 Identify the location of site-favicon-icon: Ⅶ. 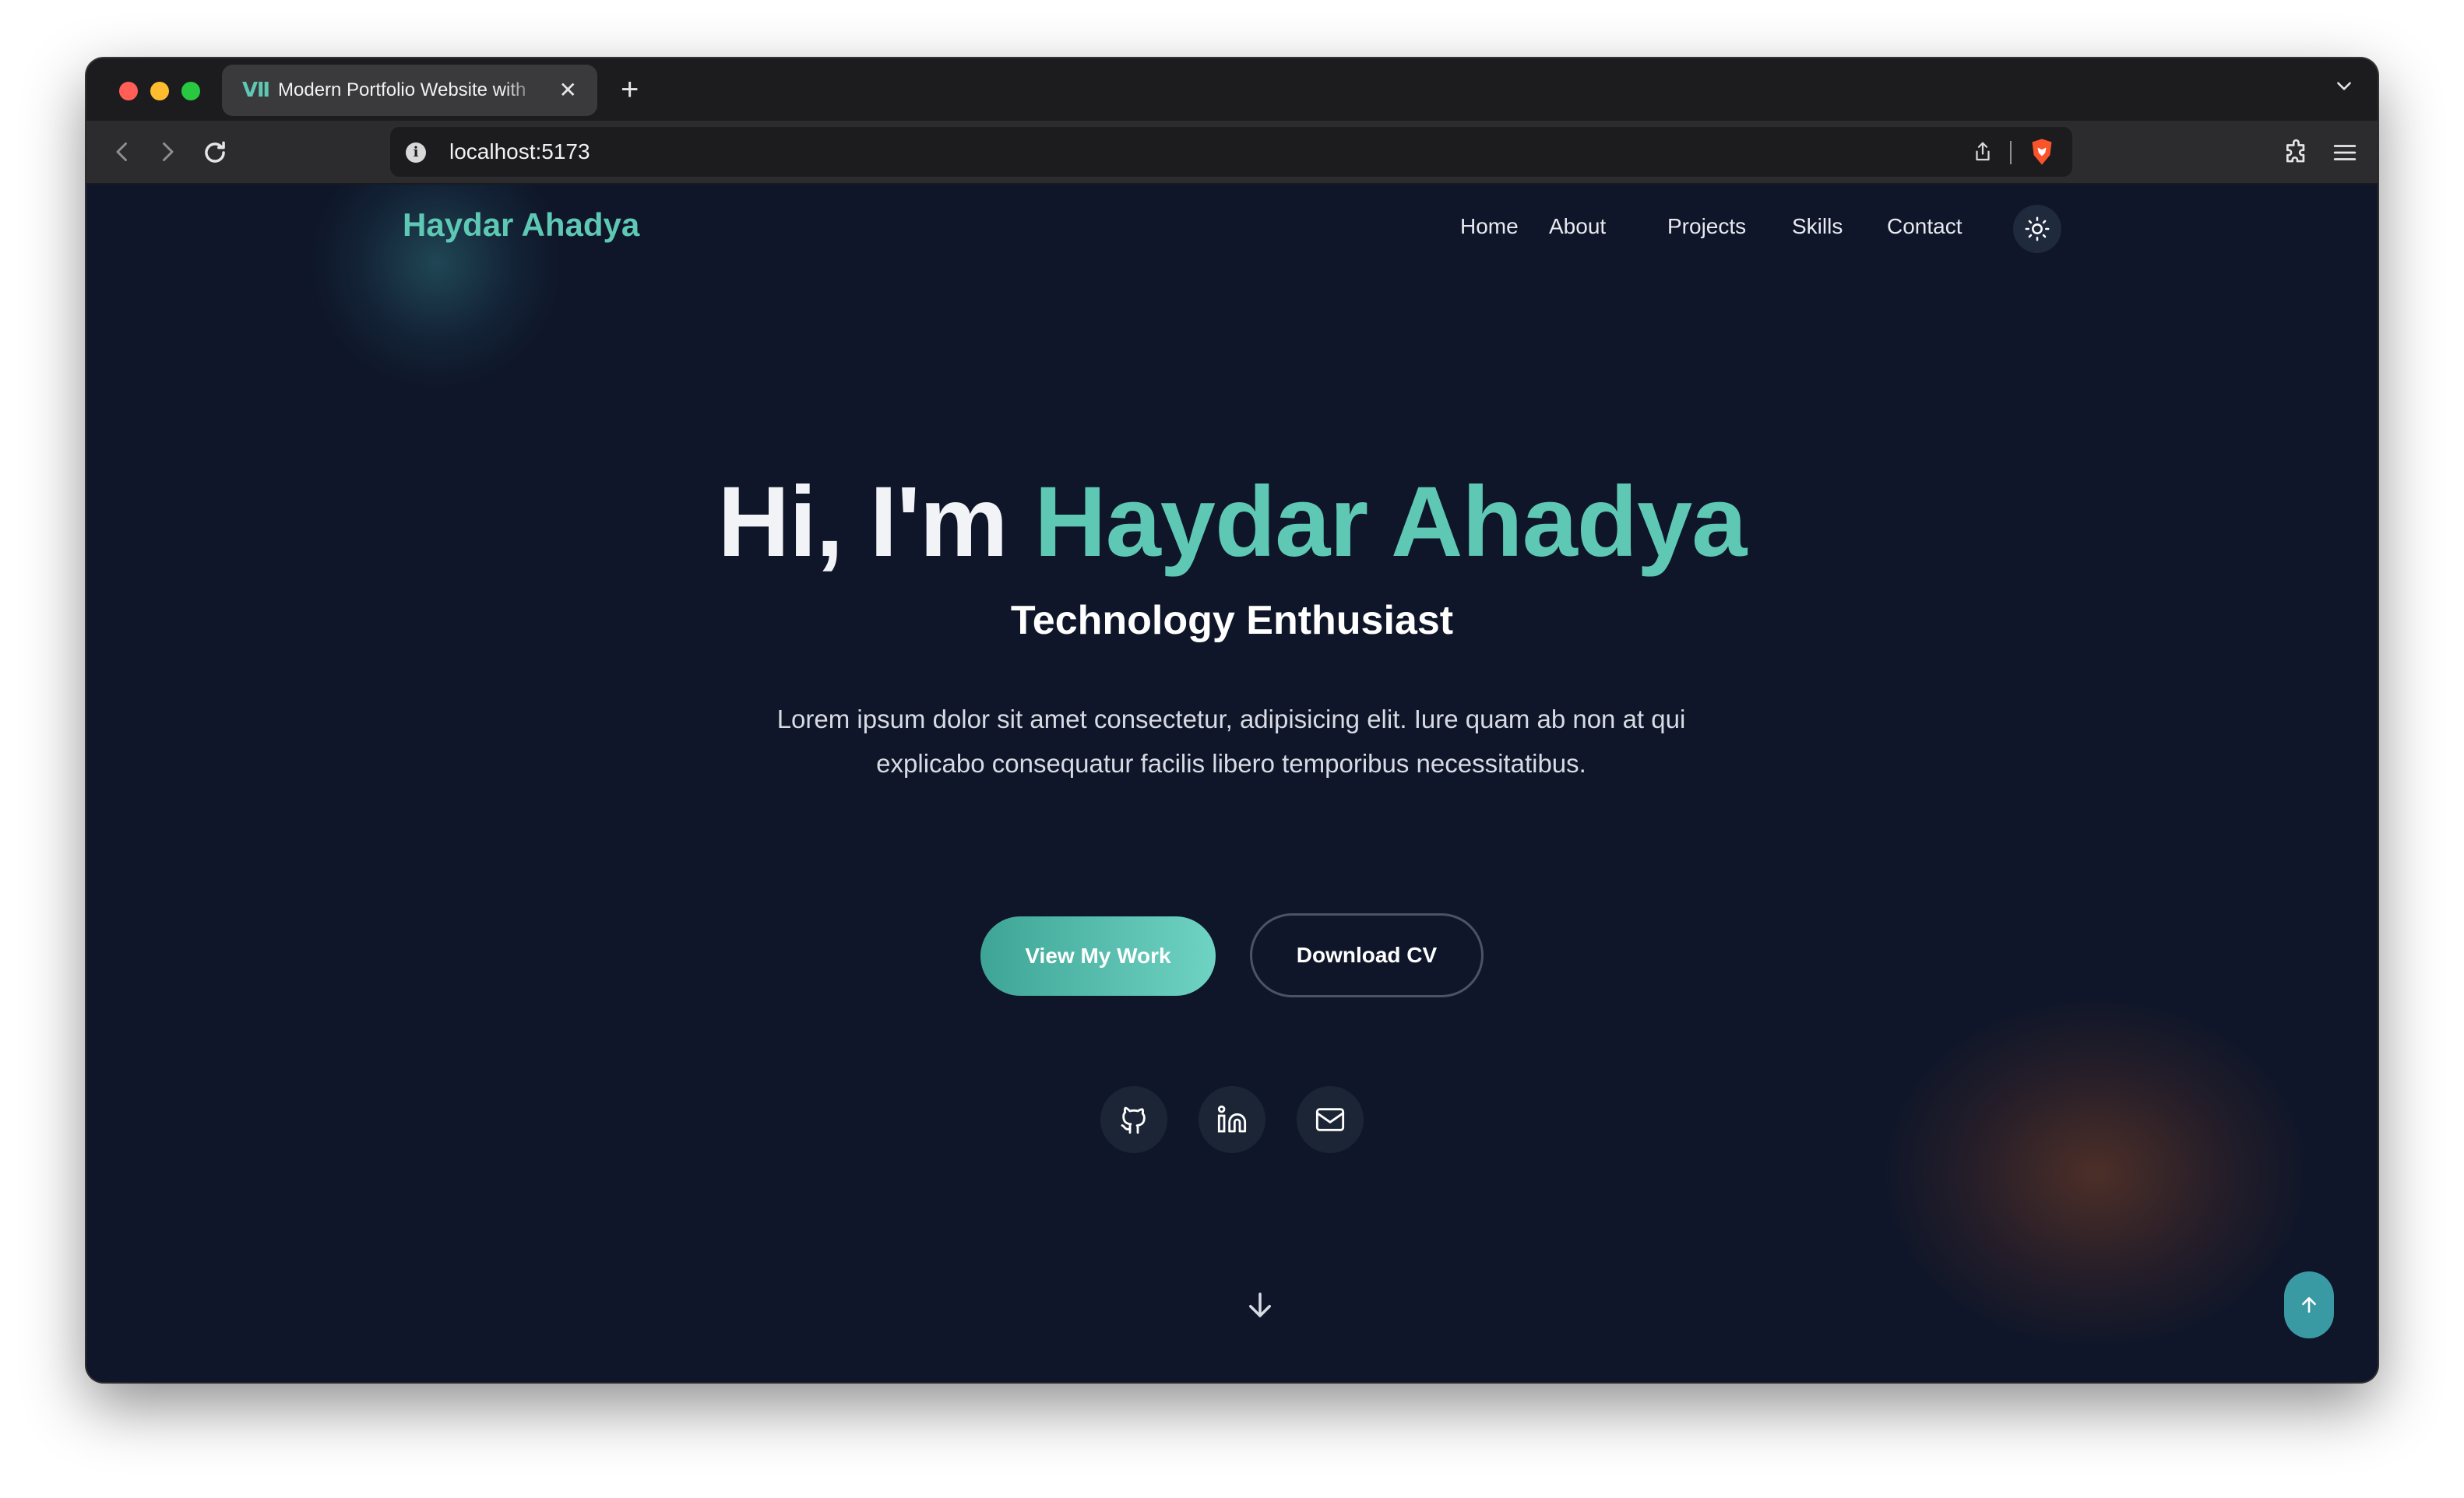
(256, 91).